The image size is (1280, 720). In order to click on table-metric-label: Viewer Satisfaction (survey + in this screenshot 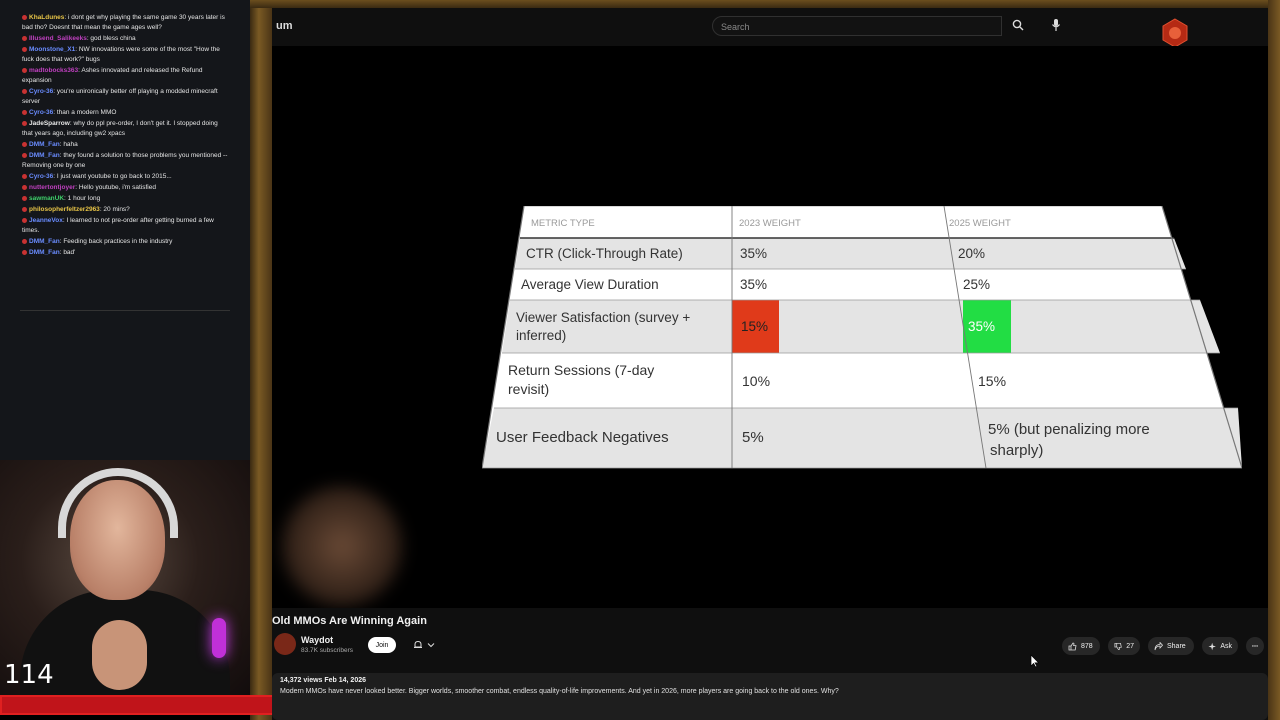, I will do `click(603, 317)`.